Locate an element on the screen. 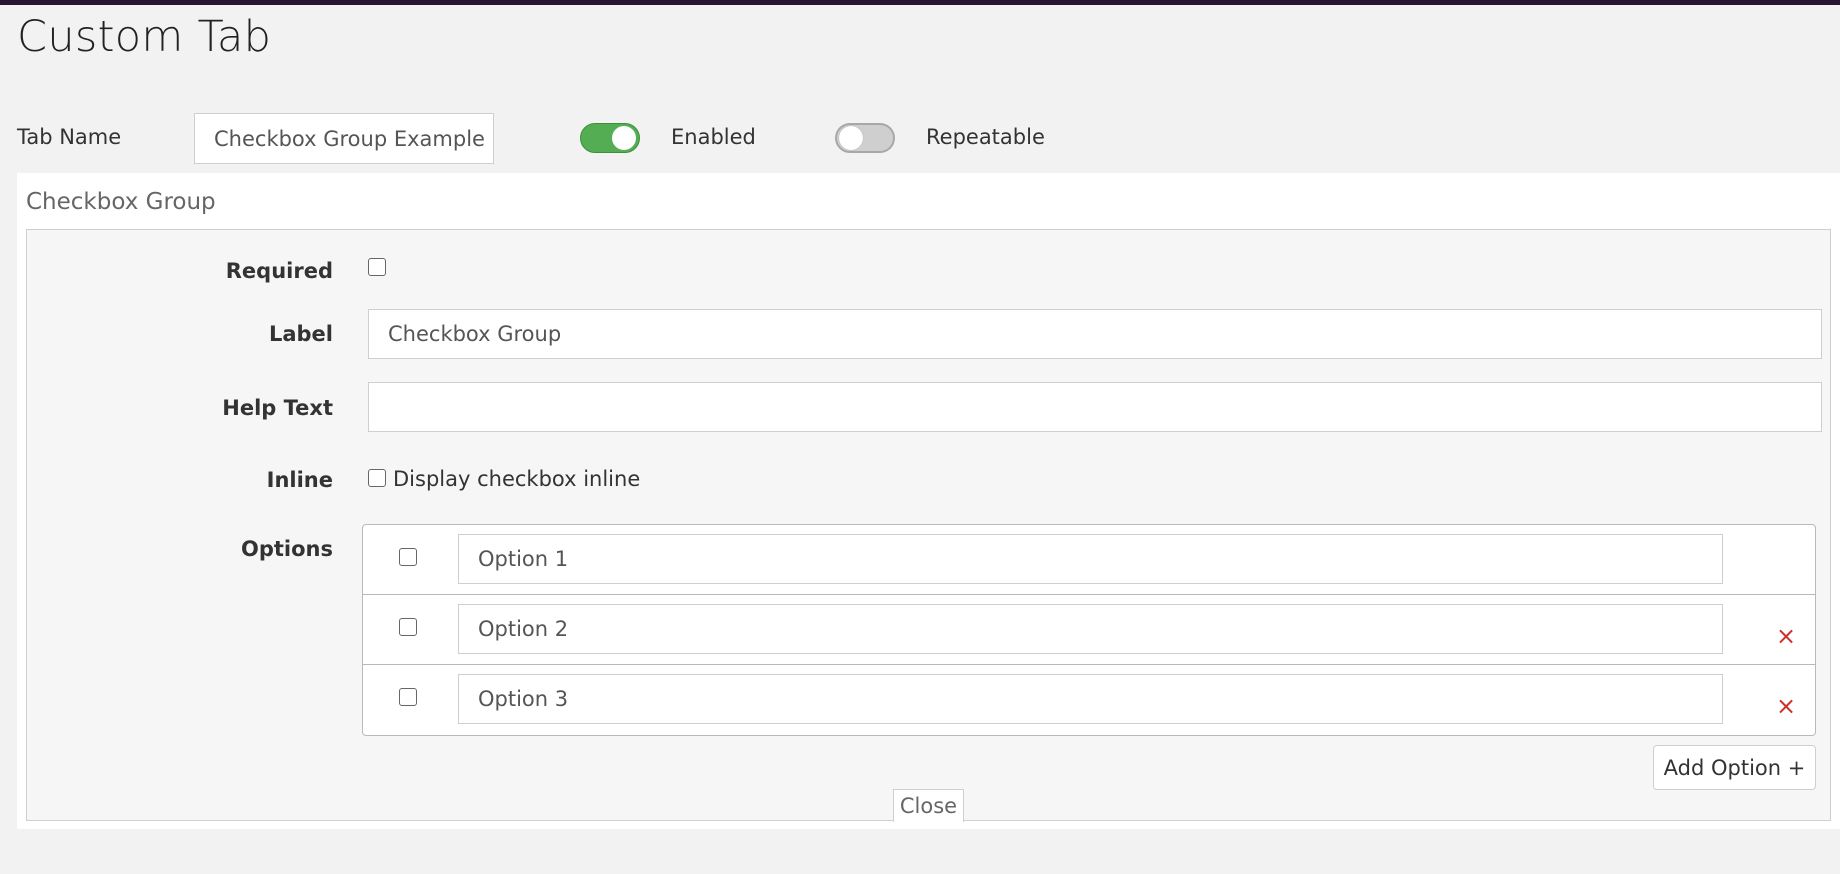  inline-checkbox is located at coordinates (377, 478).